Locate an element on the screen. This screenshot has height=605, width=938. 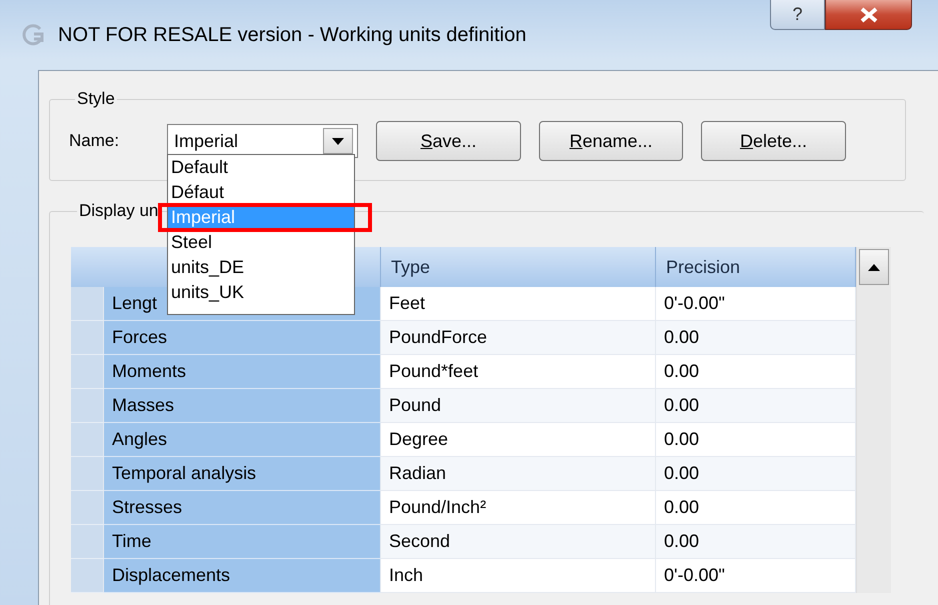
table-cell: Angles is located at coordinates (242, 440).